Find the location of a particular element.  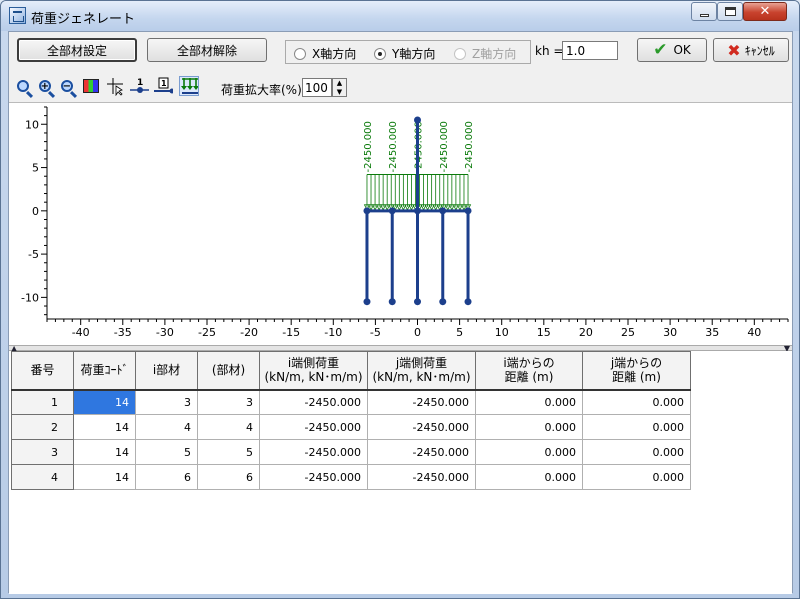

y-tick-label: 5 is located at coordinates (35, 168).